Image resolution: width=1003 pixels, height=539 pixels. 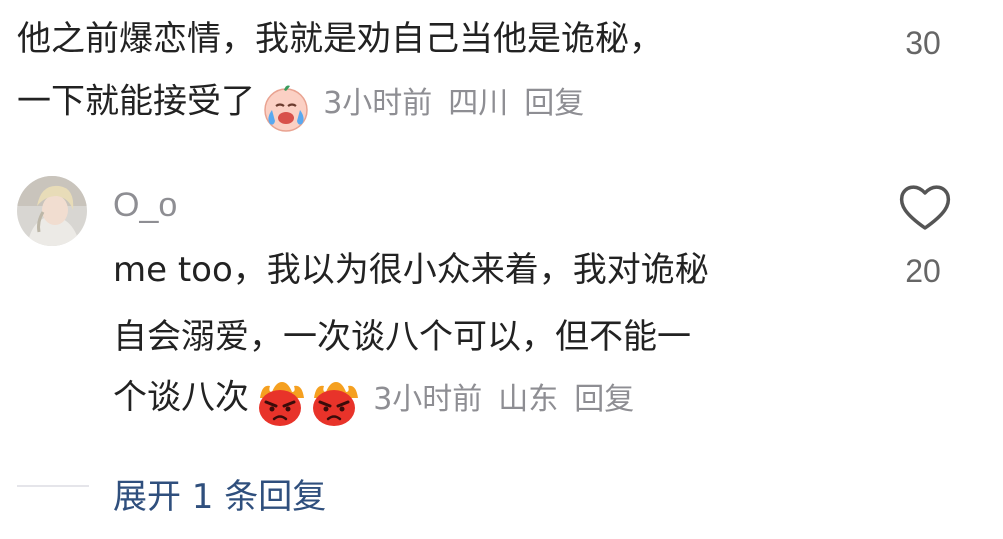 I want to click on like-count: 20, so click(x=923, y=271).